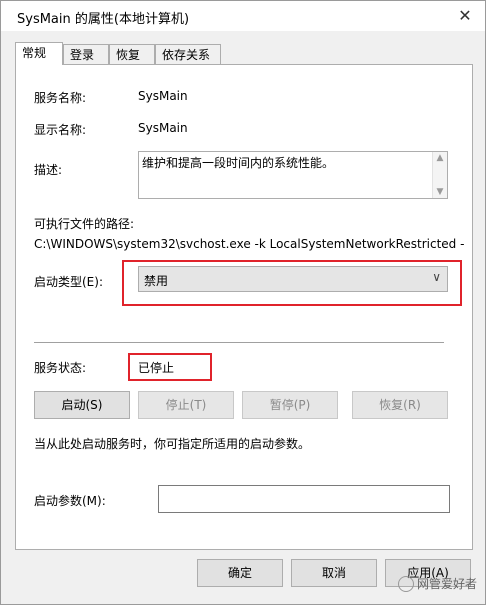  Describe the element at coordinates (243, 16) in the screenshot. I see `title-bar: SysMain 的属性(本地计算机) ✕` at that location.